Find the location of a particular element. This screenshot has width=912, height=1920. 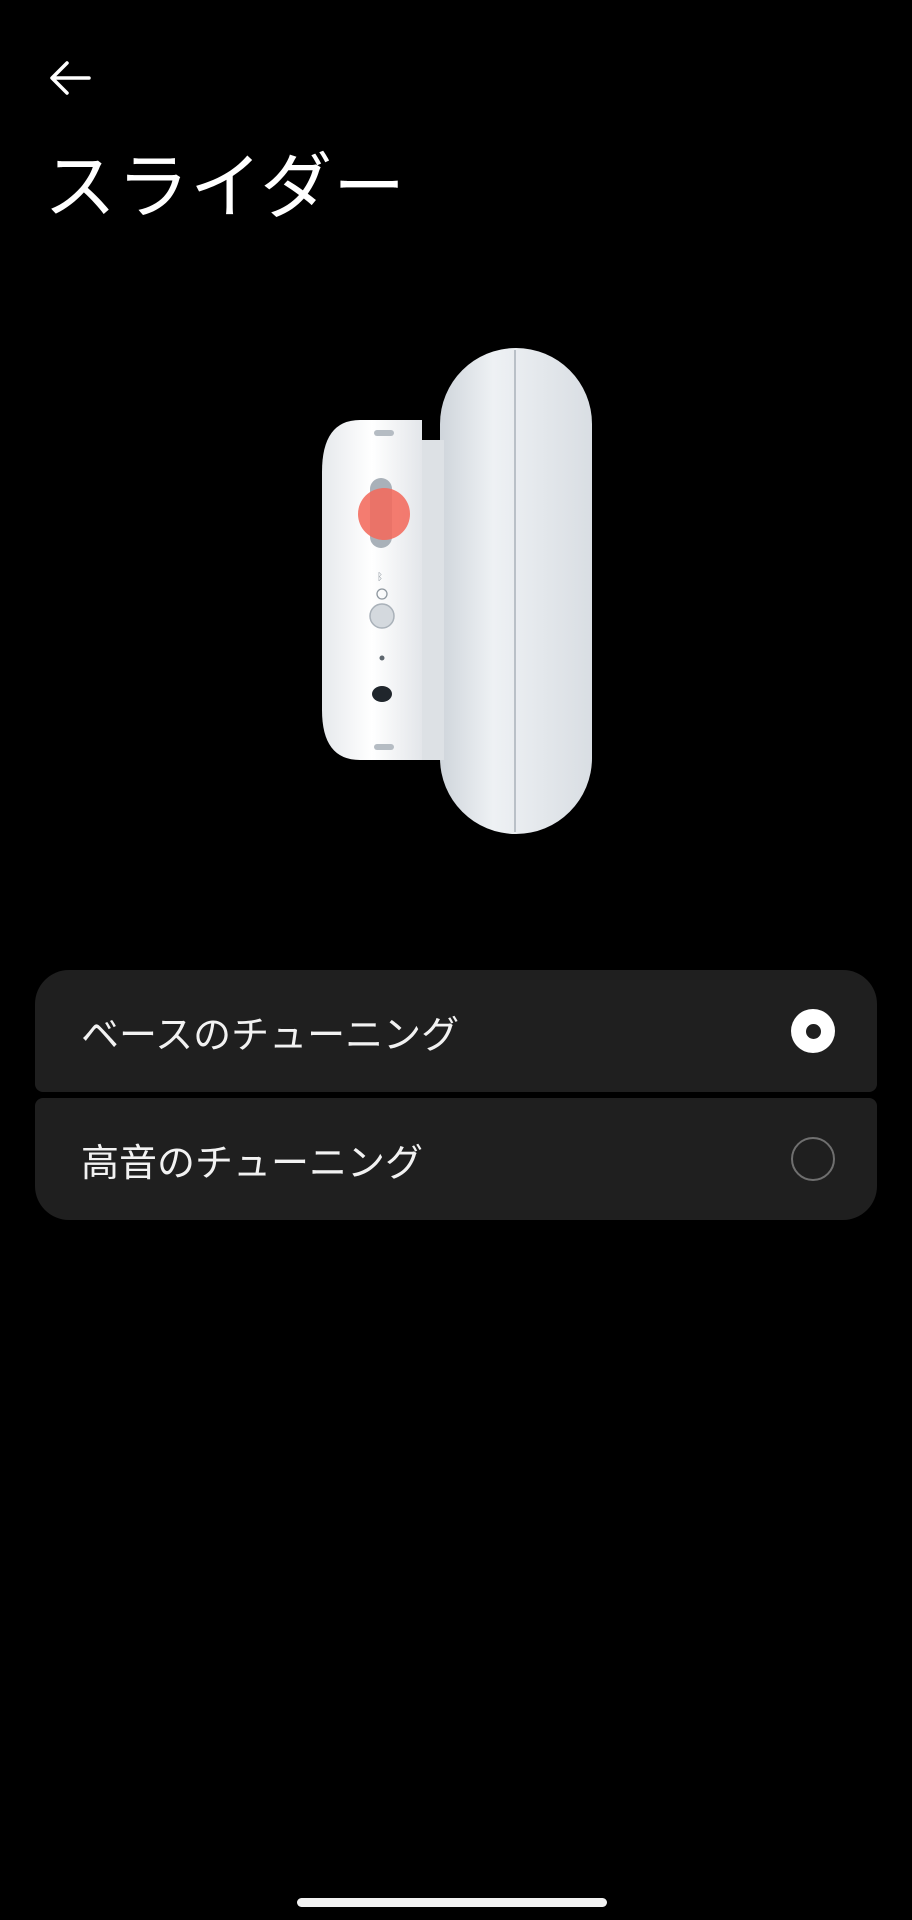

svg-text: ᛒ is located at coordinates (380, 577).